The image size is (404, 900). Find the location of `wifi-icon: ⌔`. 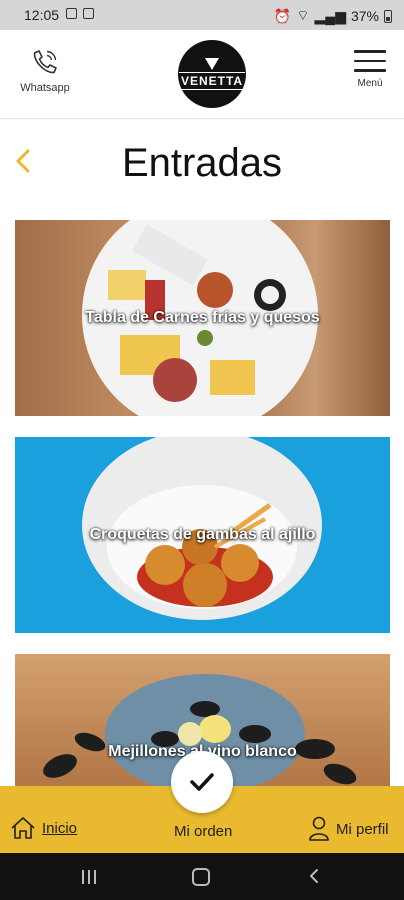

wifi-icon: ⌔ is located at coordinates (303, 15).